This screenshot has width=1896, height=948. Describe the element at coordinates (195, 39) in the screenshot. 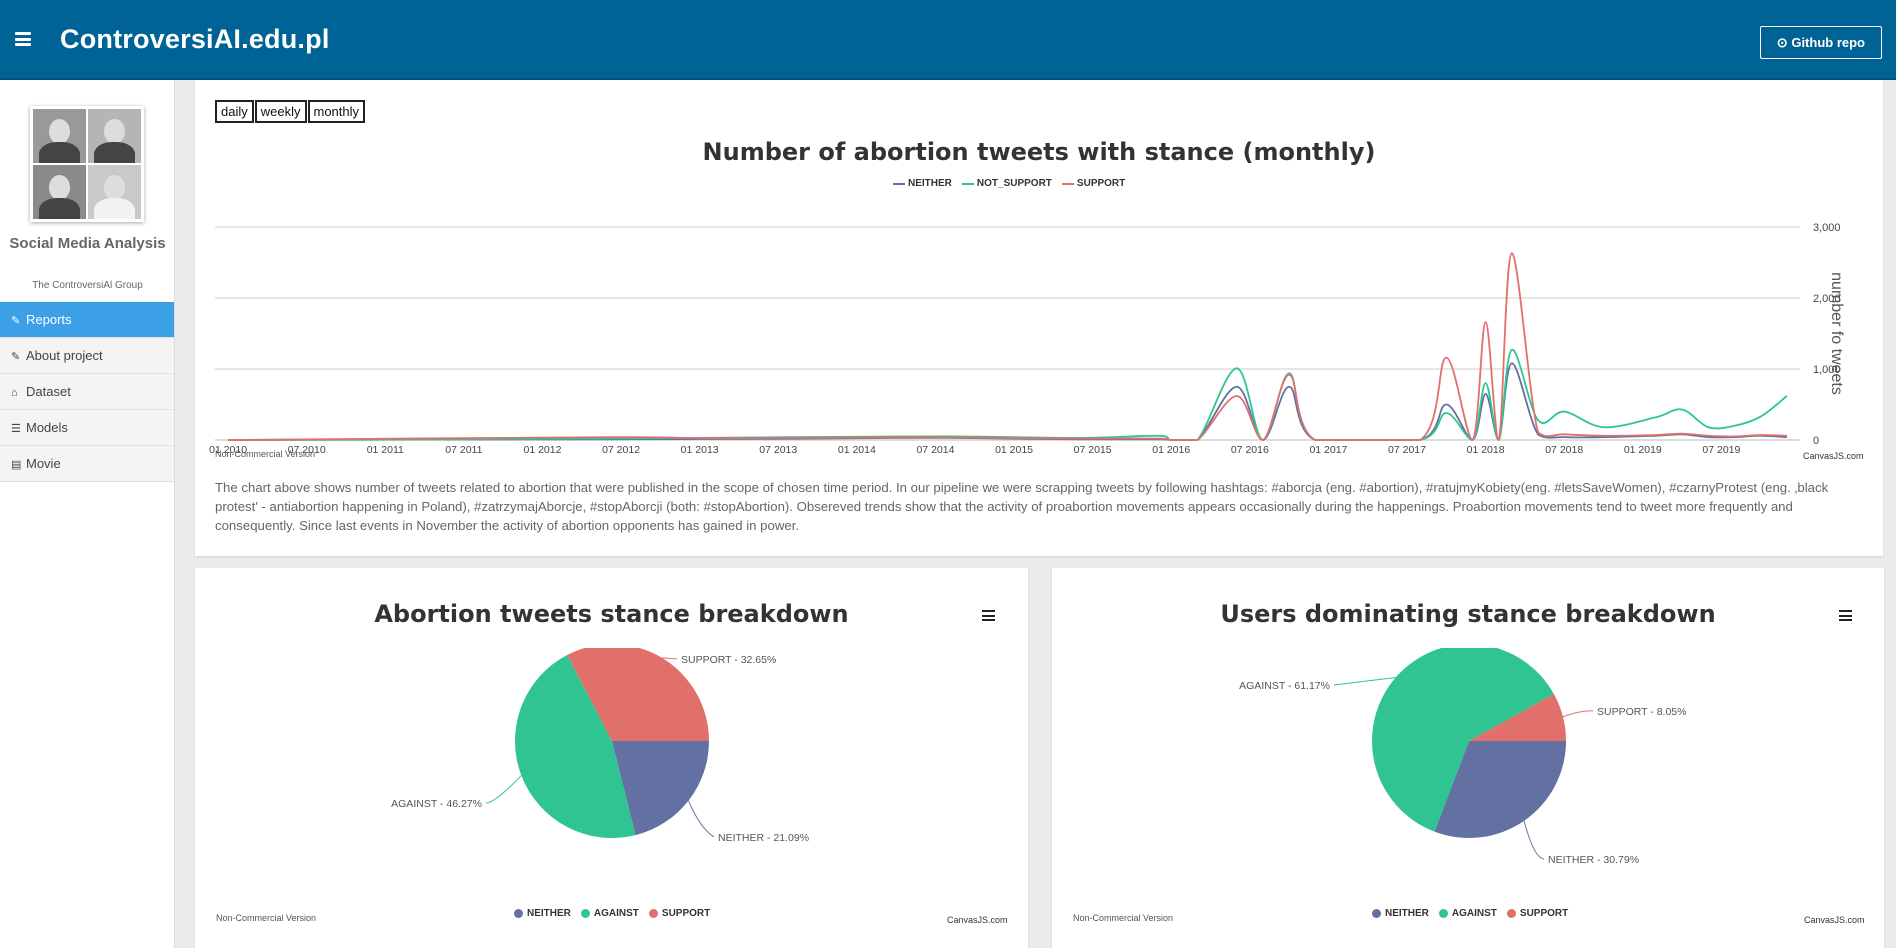

I see `app-title: ControversiAI.edu.pl` at that location.